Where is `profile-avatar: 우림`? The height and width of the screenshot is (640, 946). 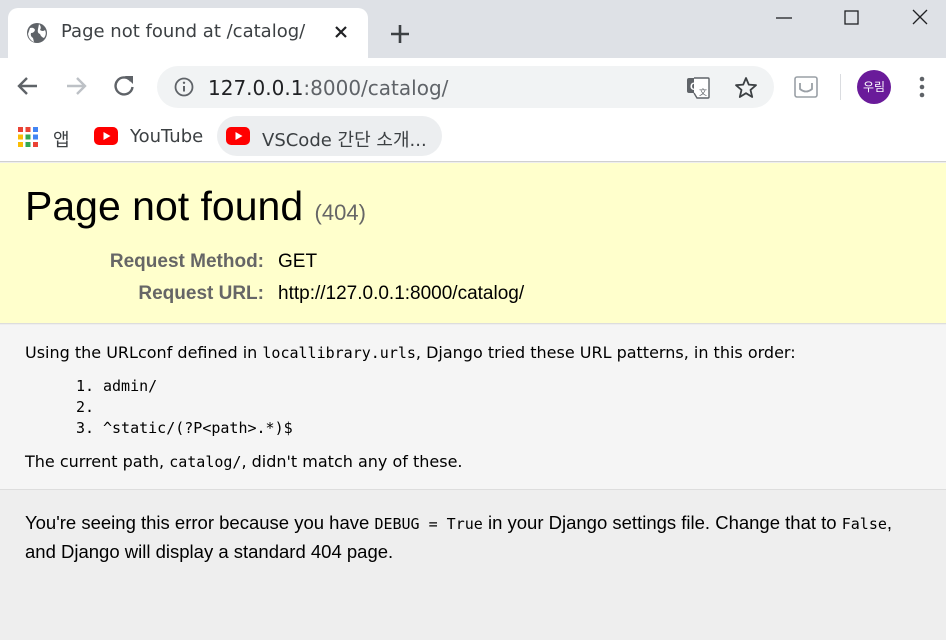 profile-avatar: 우림 is located at coordinates (874, 87).